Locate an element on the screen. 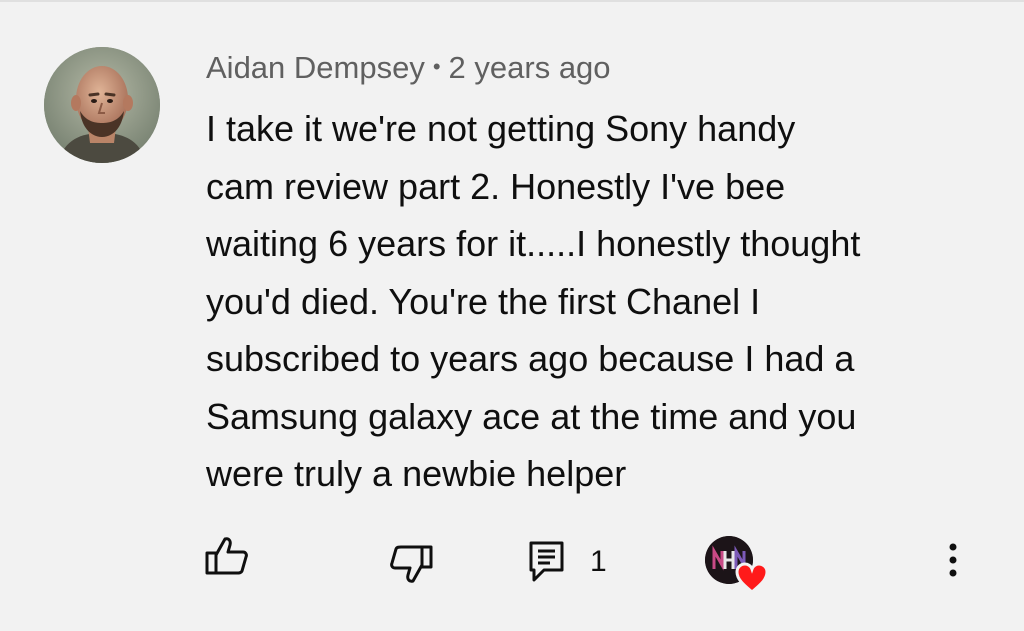  thumb-up-icon is located at coordinates (226, 556).